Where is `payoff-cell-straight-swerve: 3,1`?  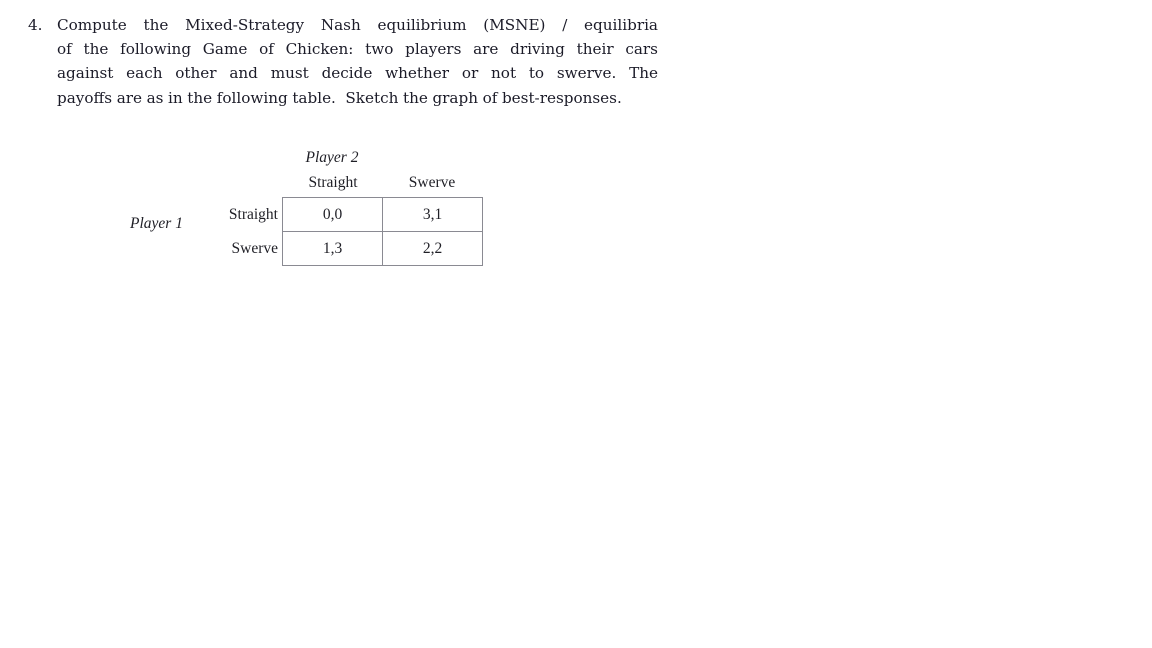
payoff-cell-straight-swerve: 3,1 is located at coordinates (432, 214).